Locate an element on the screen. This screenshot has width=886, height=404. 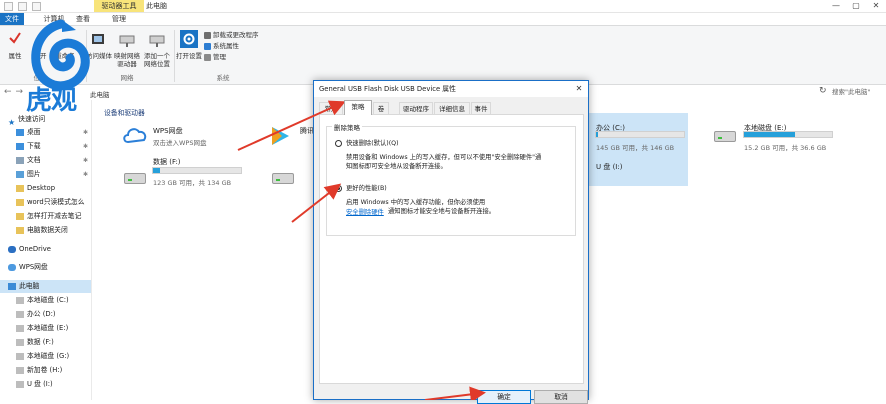
wps-drive-title: WPS网盘 is located at coordinates (168, 131).